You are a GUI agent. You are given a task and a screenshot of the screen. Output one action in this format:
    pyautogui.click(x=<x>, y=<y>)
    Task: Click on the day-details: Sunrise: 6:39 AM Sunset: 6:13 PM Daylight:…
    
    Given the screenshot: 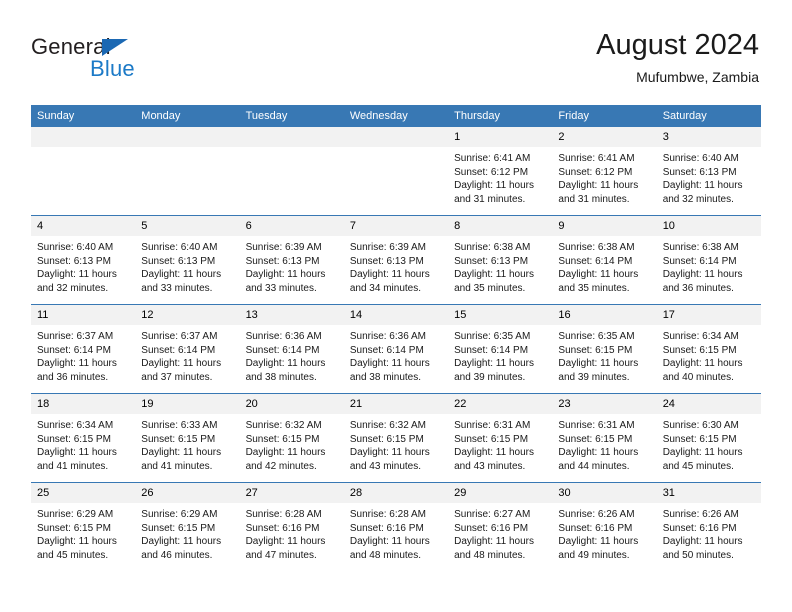 What is the action you would take?
    pyautogui.click(x=396, y=265)
    